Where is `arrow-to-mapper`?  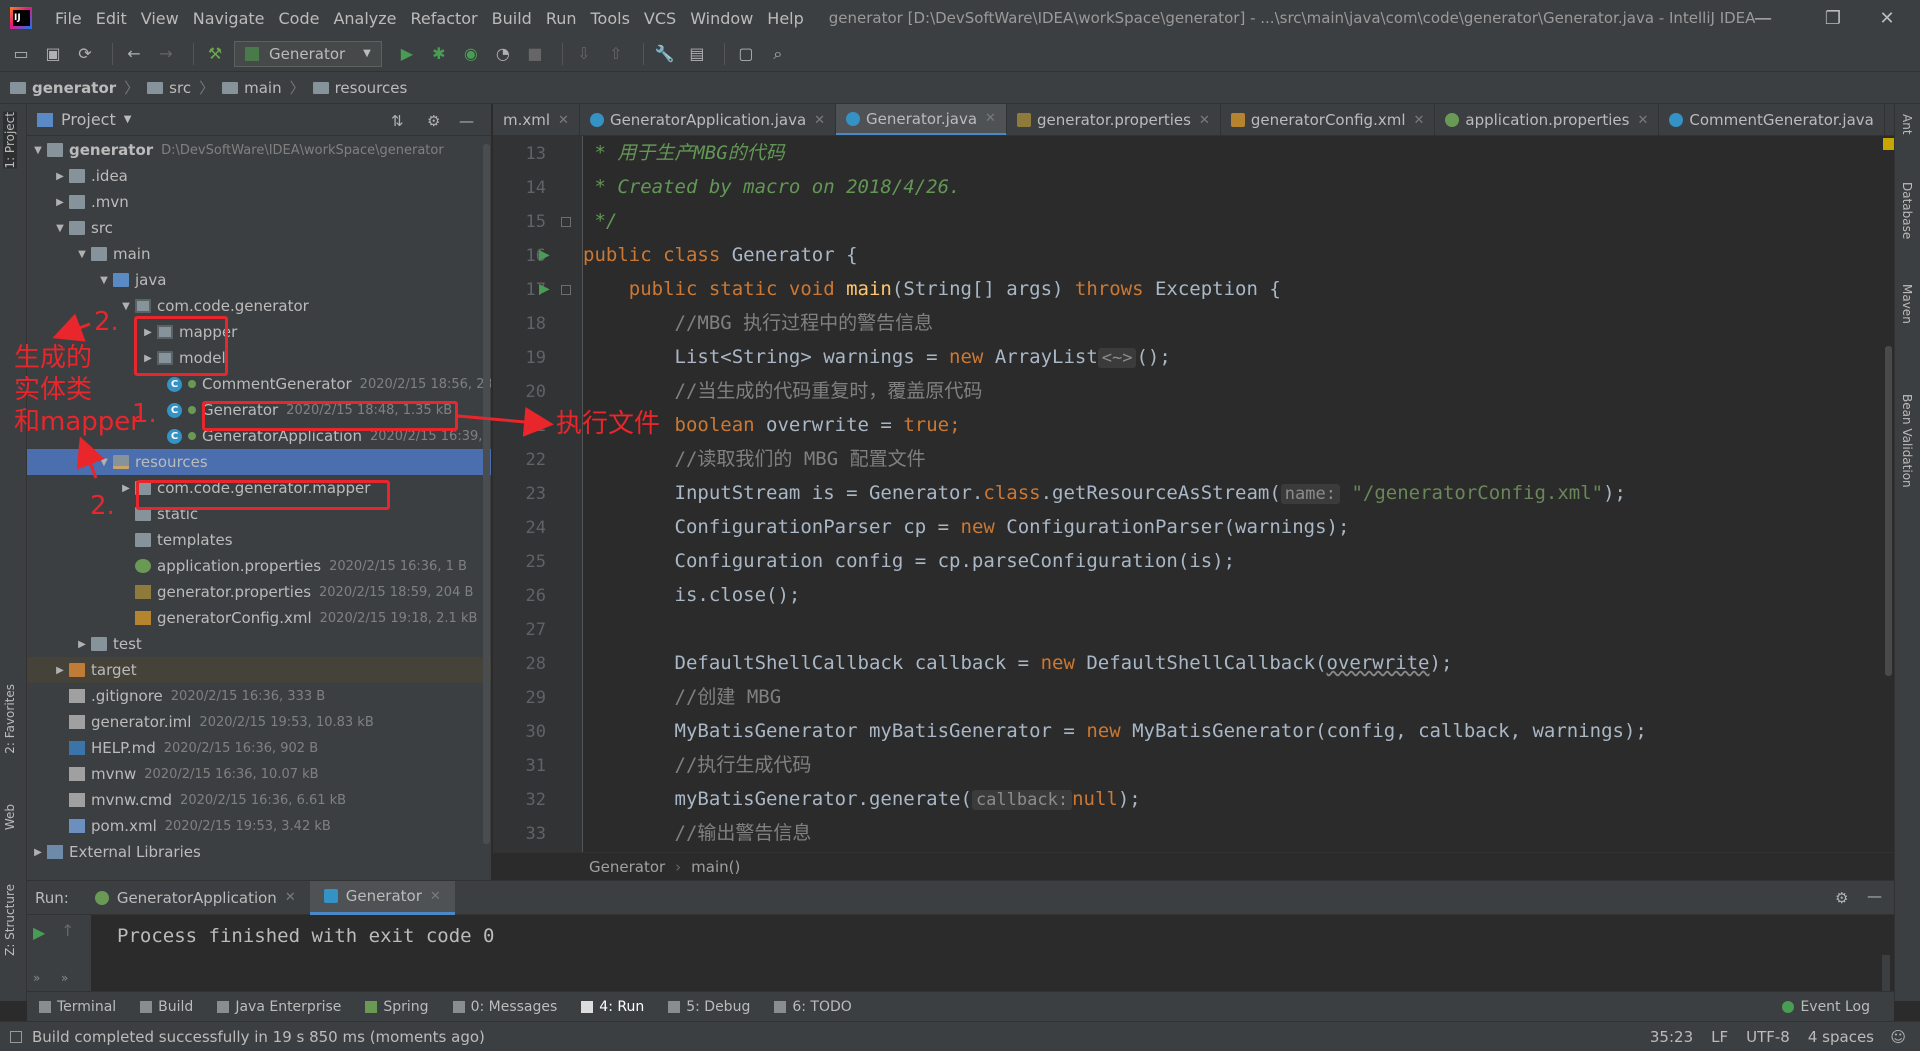
arrow-to-mapper is located at coordinates (71, 327).